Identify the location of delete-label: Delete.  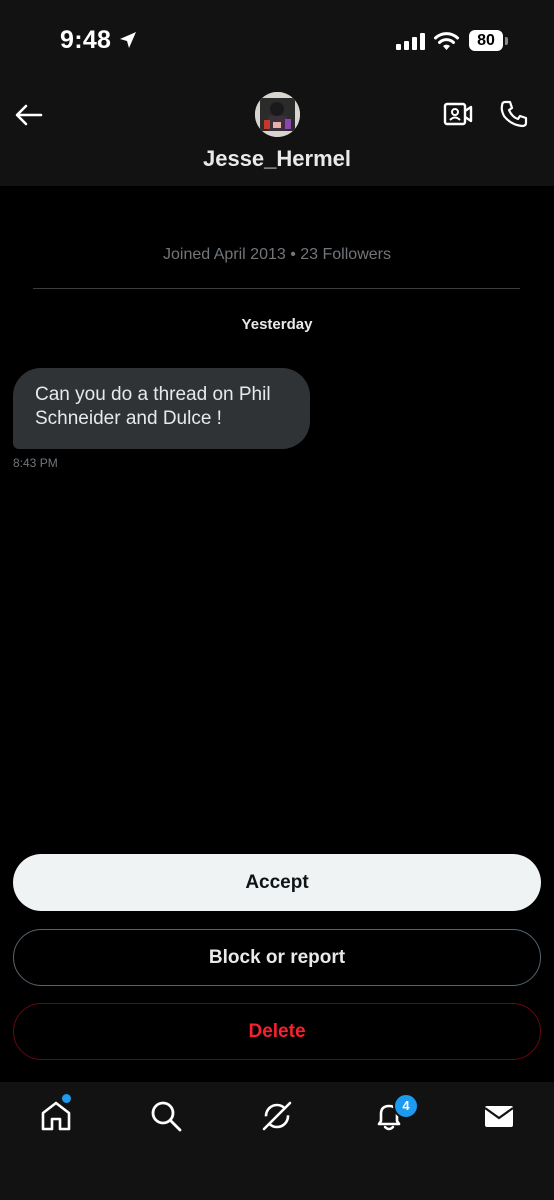
(277, 1031).